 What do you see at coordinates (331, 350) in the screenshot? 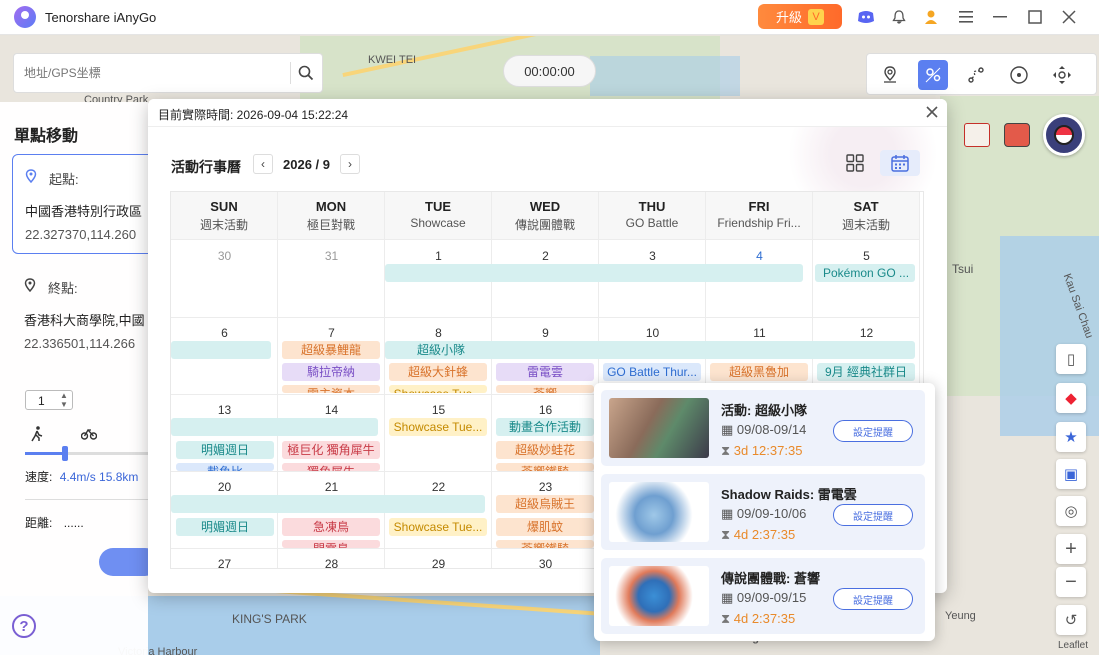
I see `event-bar: 超級暴鯉龍` at bounding box center [331, 350].